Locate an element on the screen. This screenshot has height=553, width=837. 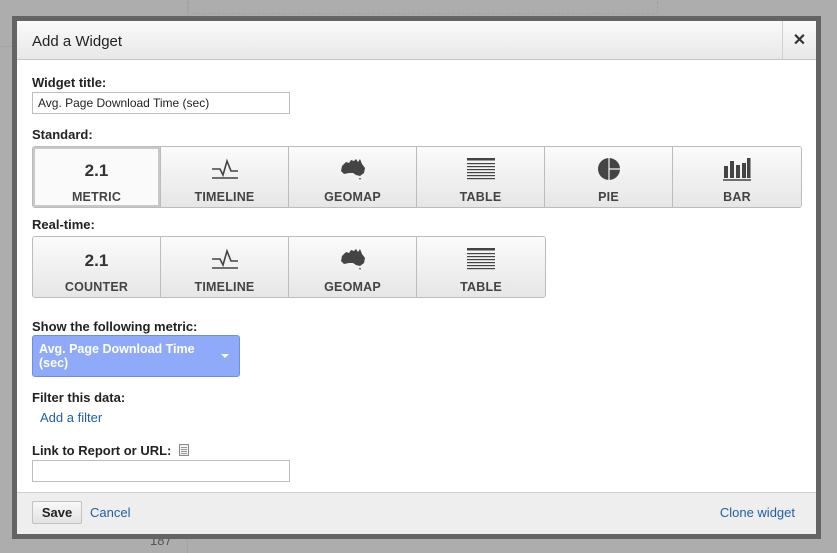
close-icon: ✕ is located at coordinates (799, 40).